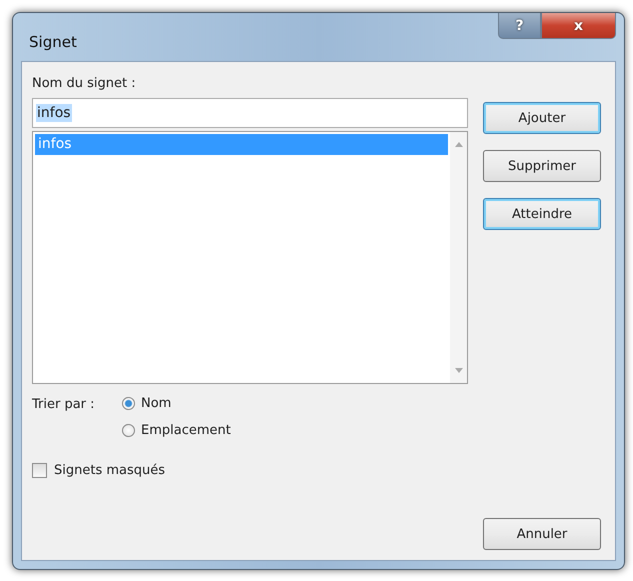 This screenshot has height=581, width=633. What do you see at coordinates (250, 113) in the screenshot?
I see `name-field: infos` at bounding box center [250, 113].